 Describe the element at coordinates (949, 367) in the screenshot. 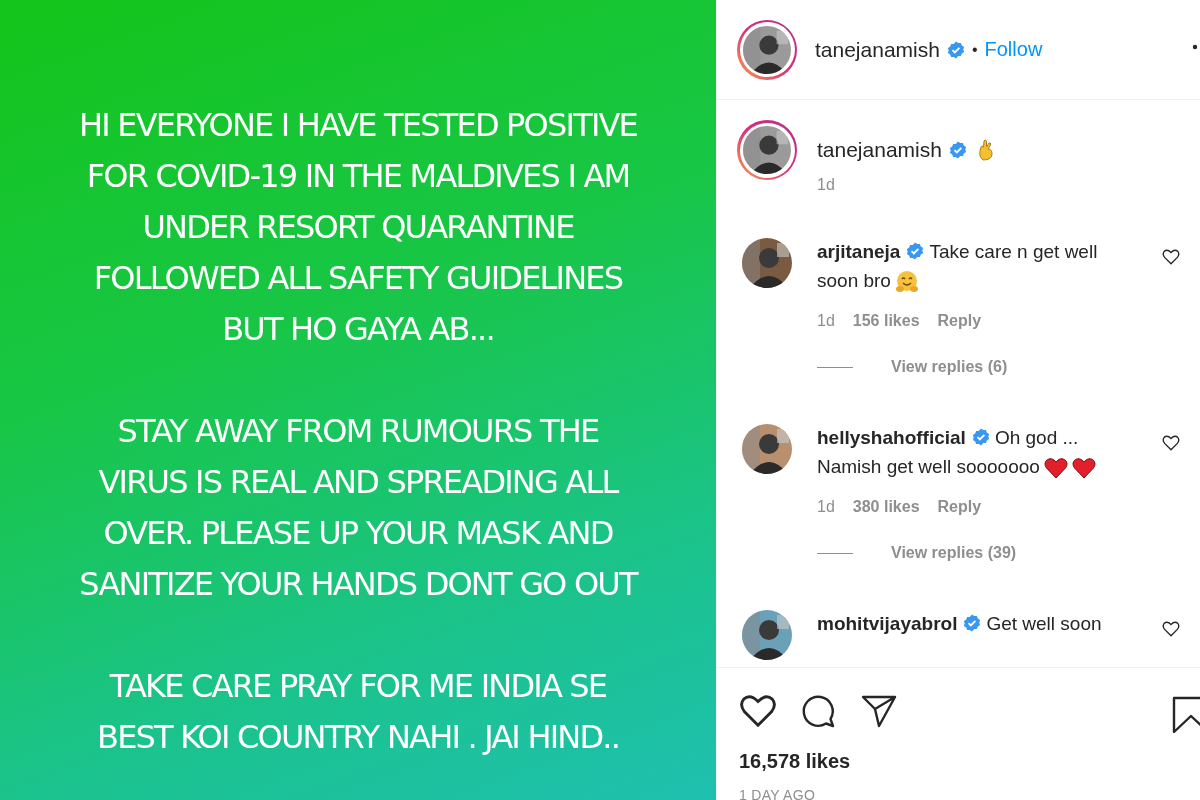

I see `view-replies-button: View replies (6)` at that location.